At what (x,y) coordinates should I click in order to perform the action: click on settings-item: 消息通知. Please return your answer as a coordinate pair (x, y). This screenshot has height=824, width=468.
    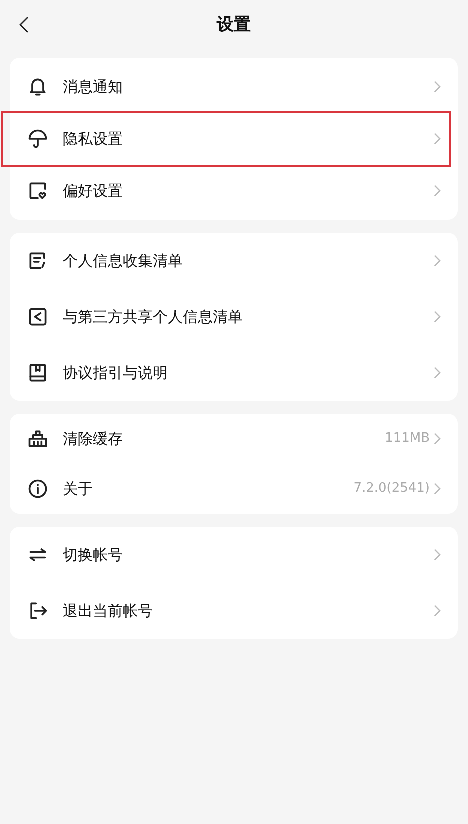
    Looking at the image, I should click on (234, 87).